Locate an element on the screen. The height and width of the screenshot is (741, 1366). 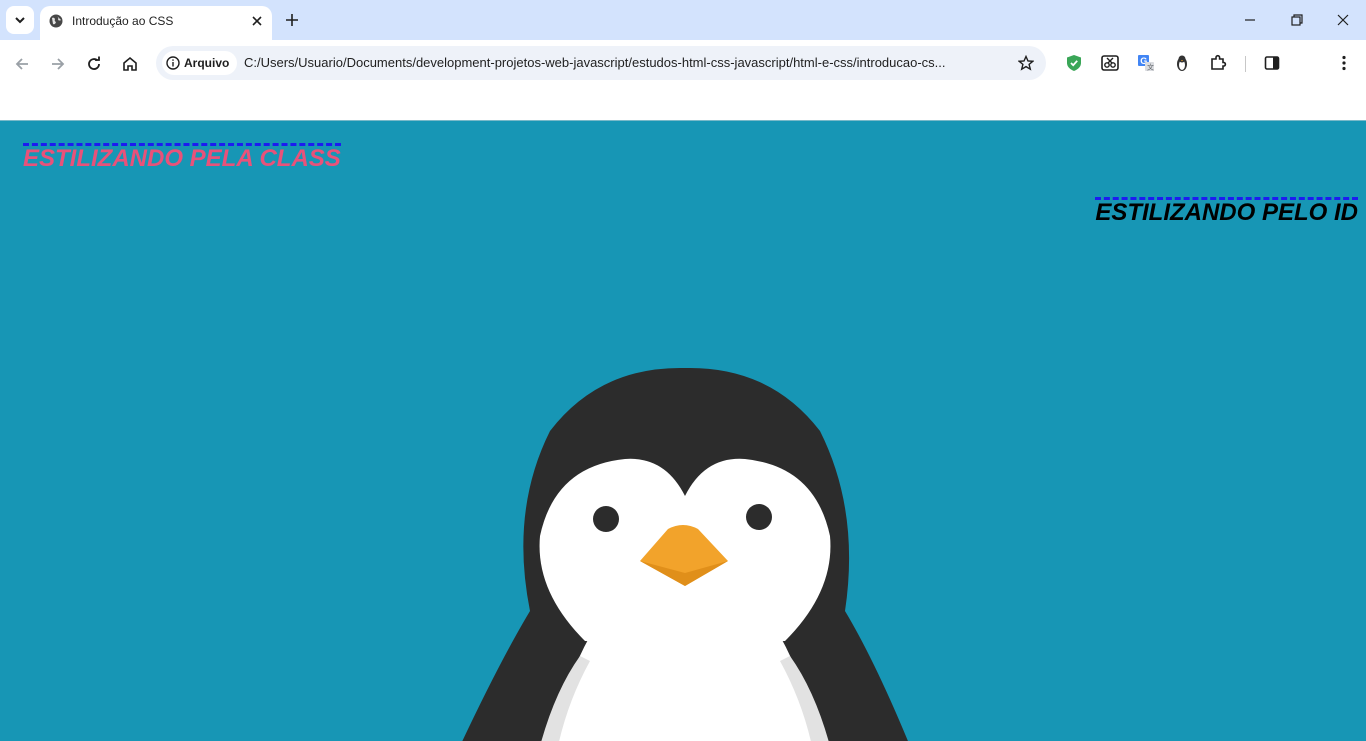
tab-search-icon is located at coordinates (20, 20).